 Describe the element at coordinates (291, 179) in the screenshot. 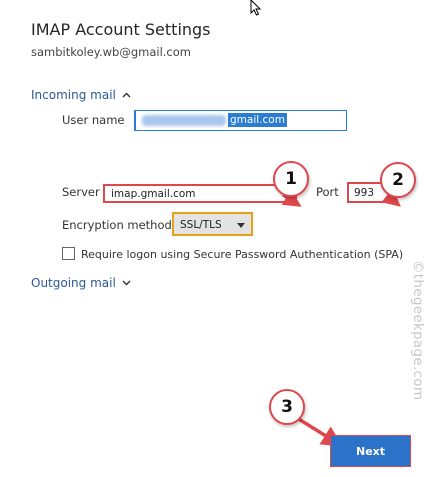

I see `step-1-badge: 1` at that location.